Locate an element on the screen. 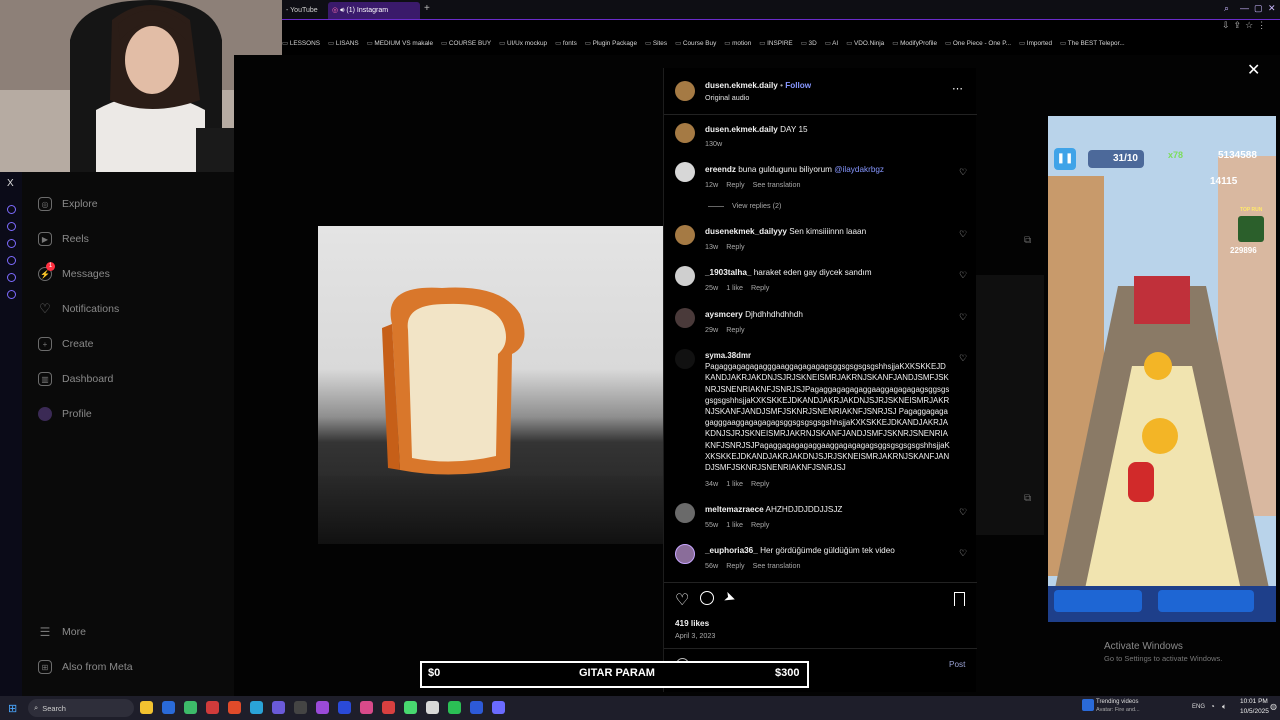 The width and height of the screenshot is (1280, 720). like-heart-icon: ♡ is located at coordinates (682, 600).